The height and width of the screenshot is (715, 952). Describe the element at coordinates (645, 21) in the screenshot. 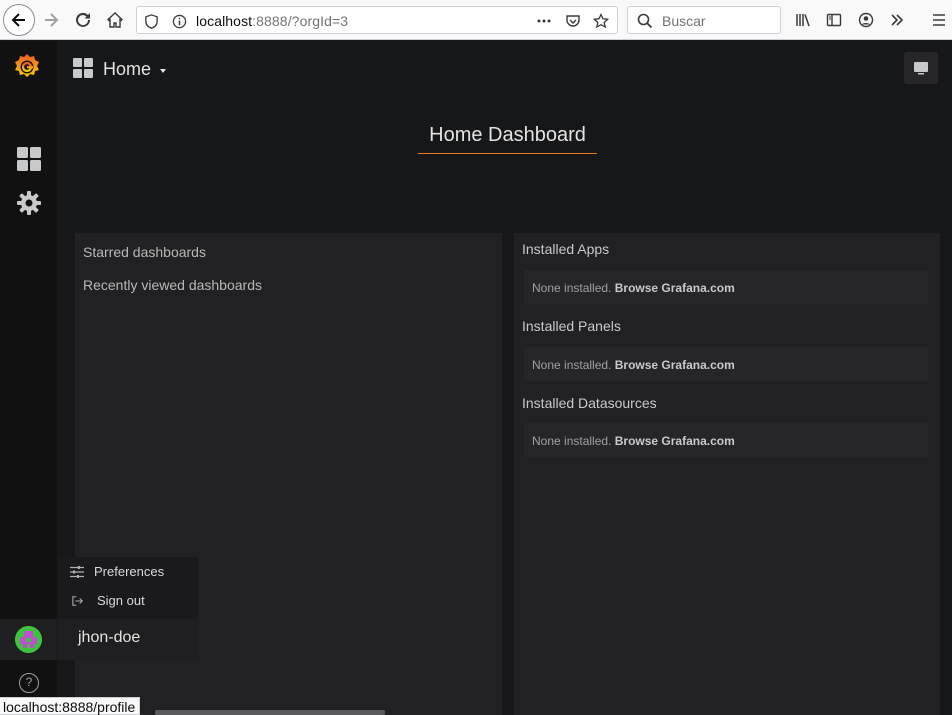

I see `search-icon` at that location.